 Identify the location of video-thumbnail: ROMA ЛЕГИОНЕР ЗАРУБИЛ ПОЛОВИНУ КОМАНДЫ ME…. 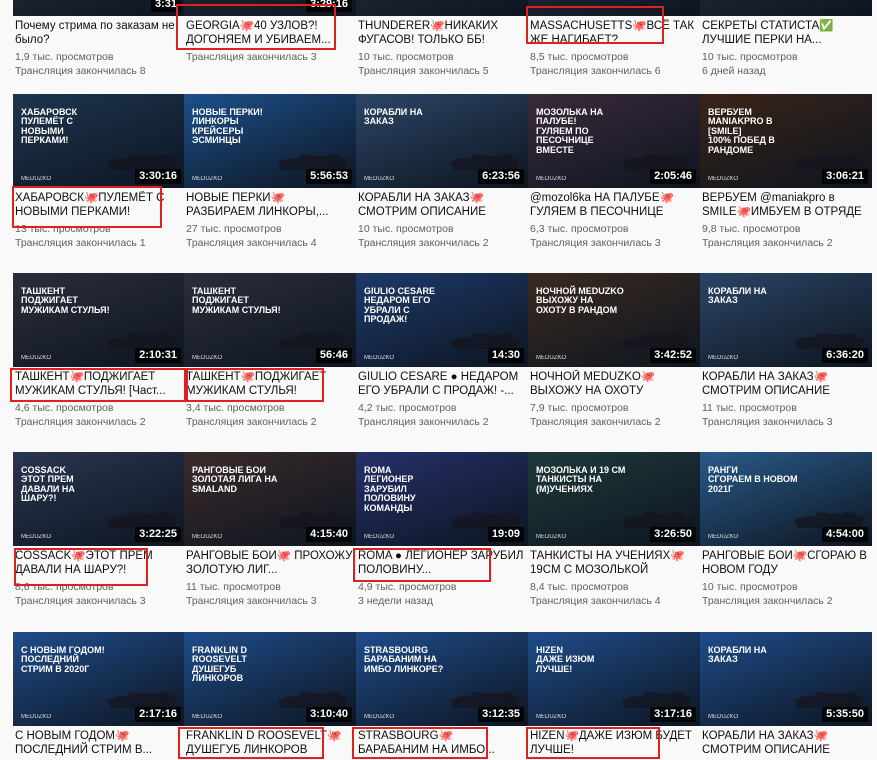
(442, 499).